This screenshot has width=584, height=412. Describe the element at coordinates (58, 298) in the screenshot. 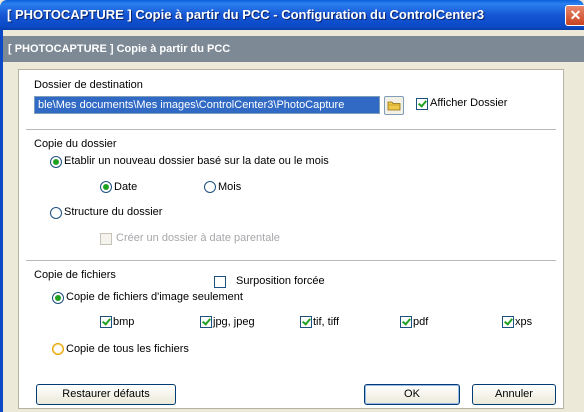

I see `images-only-radio` at that location.